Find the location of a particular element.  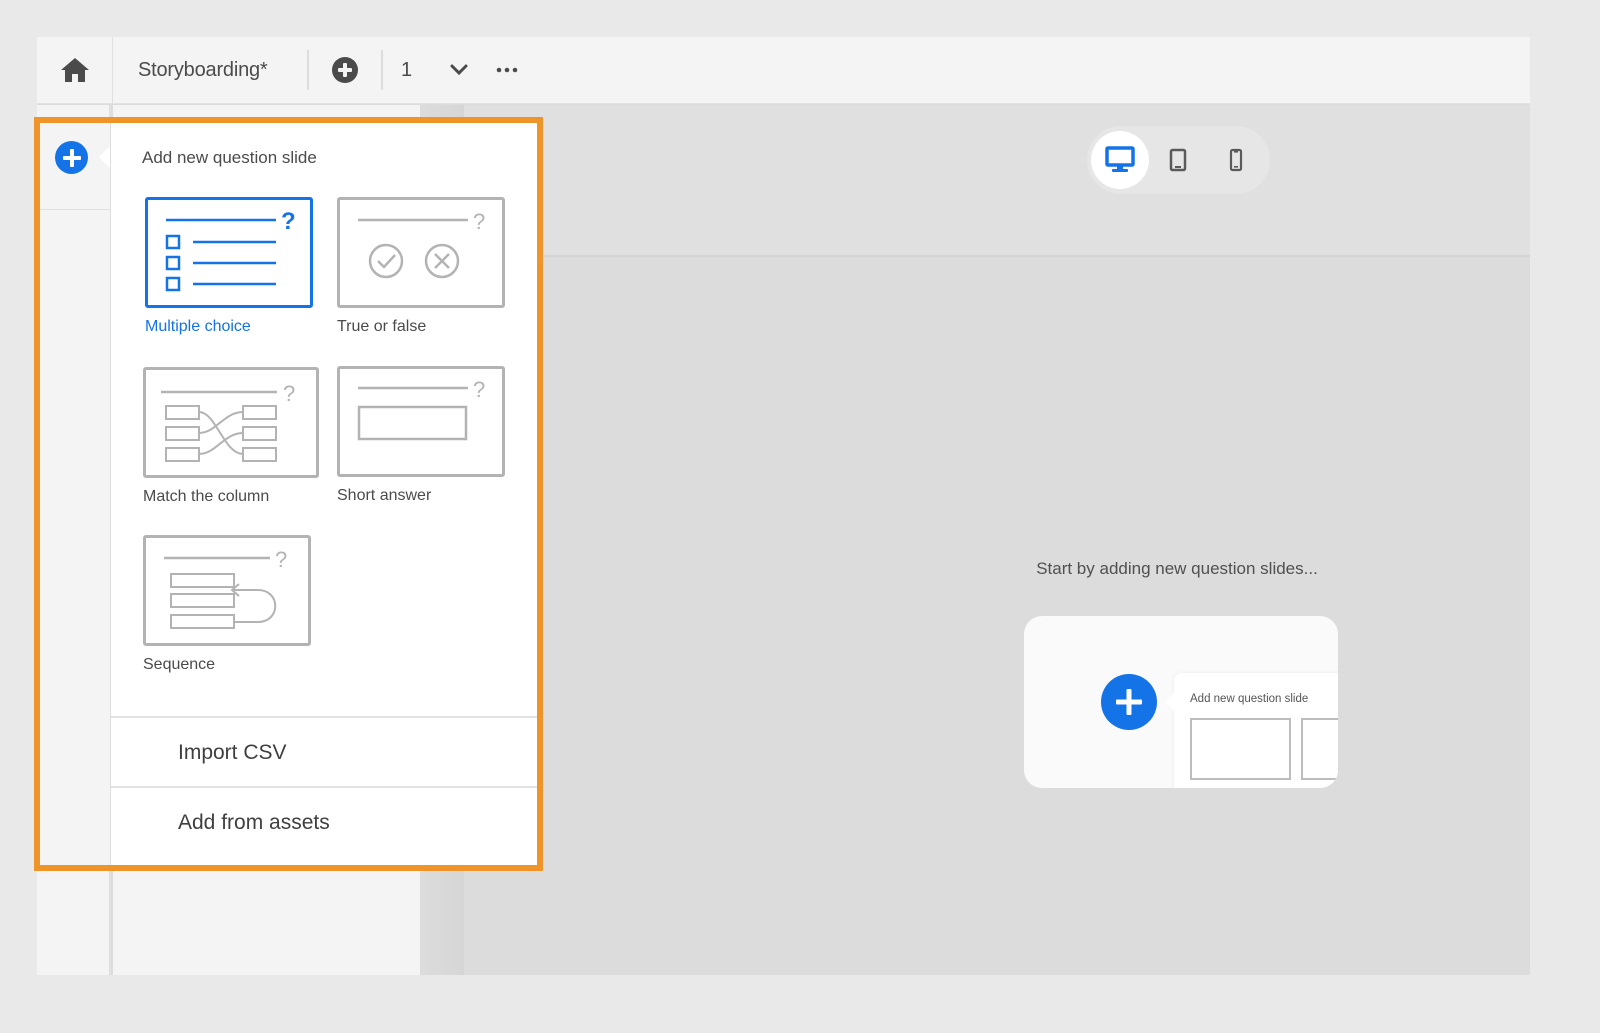

tablet-icon is located at coordinates (1178, 160).